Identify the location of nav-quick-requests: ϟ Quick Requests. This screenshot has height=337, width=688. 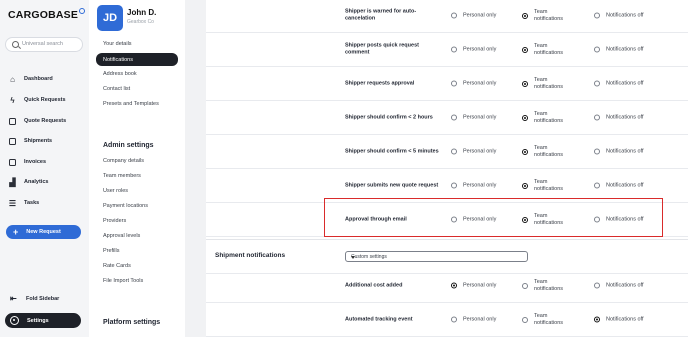
(36, 100).